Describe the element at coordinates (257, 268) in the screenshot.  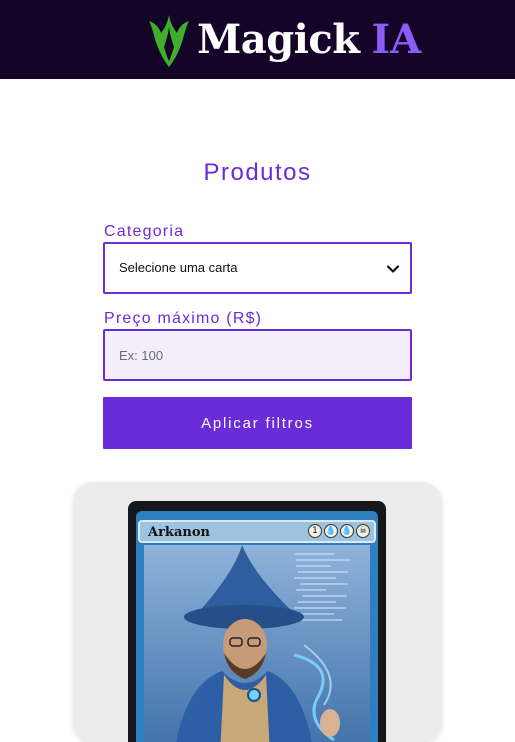
I see `category-select: Selecione uma carta` at that location.